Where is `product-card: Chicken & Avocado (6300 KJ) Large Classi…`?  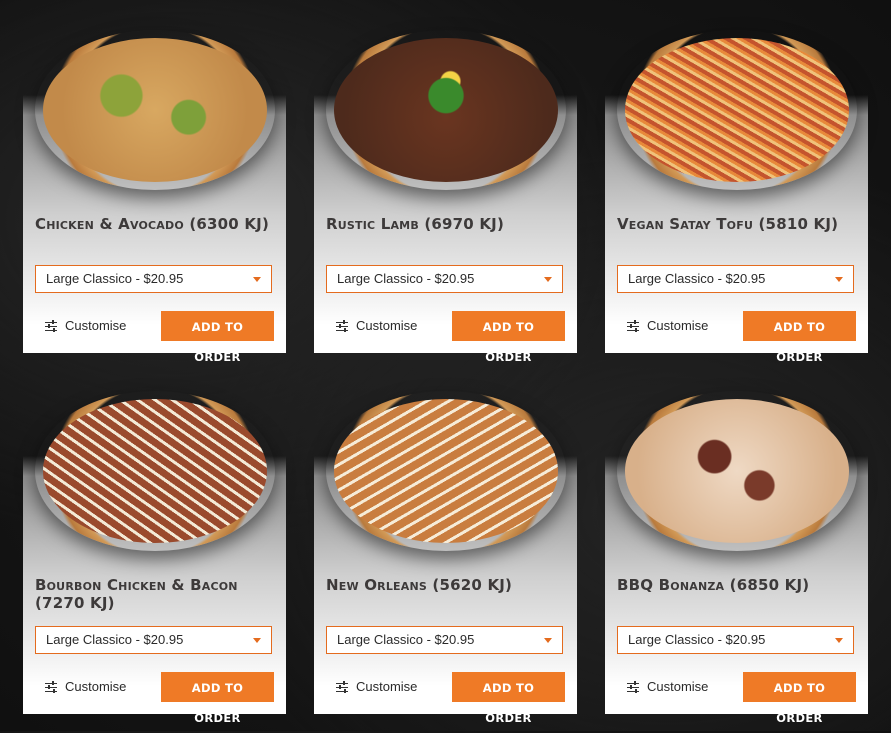
product-card: Chicken & Avocado (6300 KJ) Large Classi… is located at coordinates (154, 197).